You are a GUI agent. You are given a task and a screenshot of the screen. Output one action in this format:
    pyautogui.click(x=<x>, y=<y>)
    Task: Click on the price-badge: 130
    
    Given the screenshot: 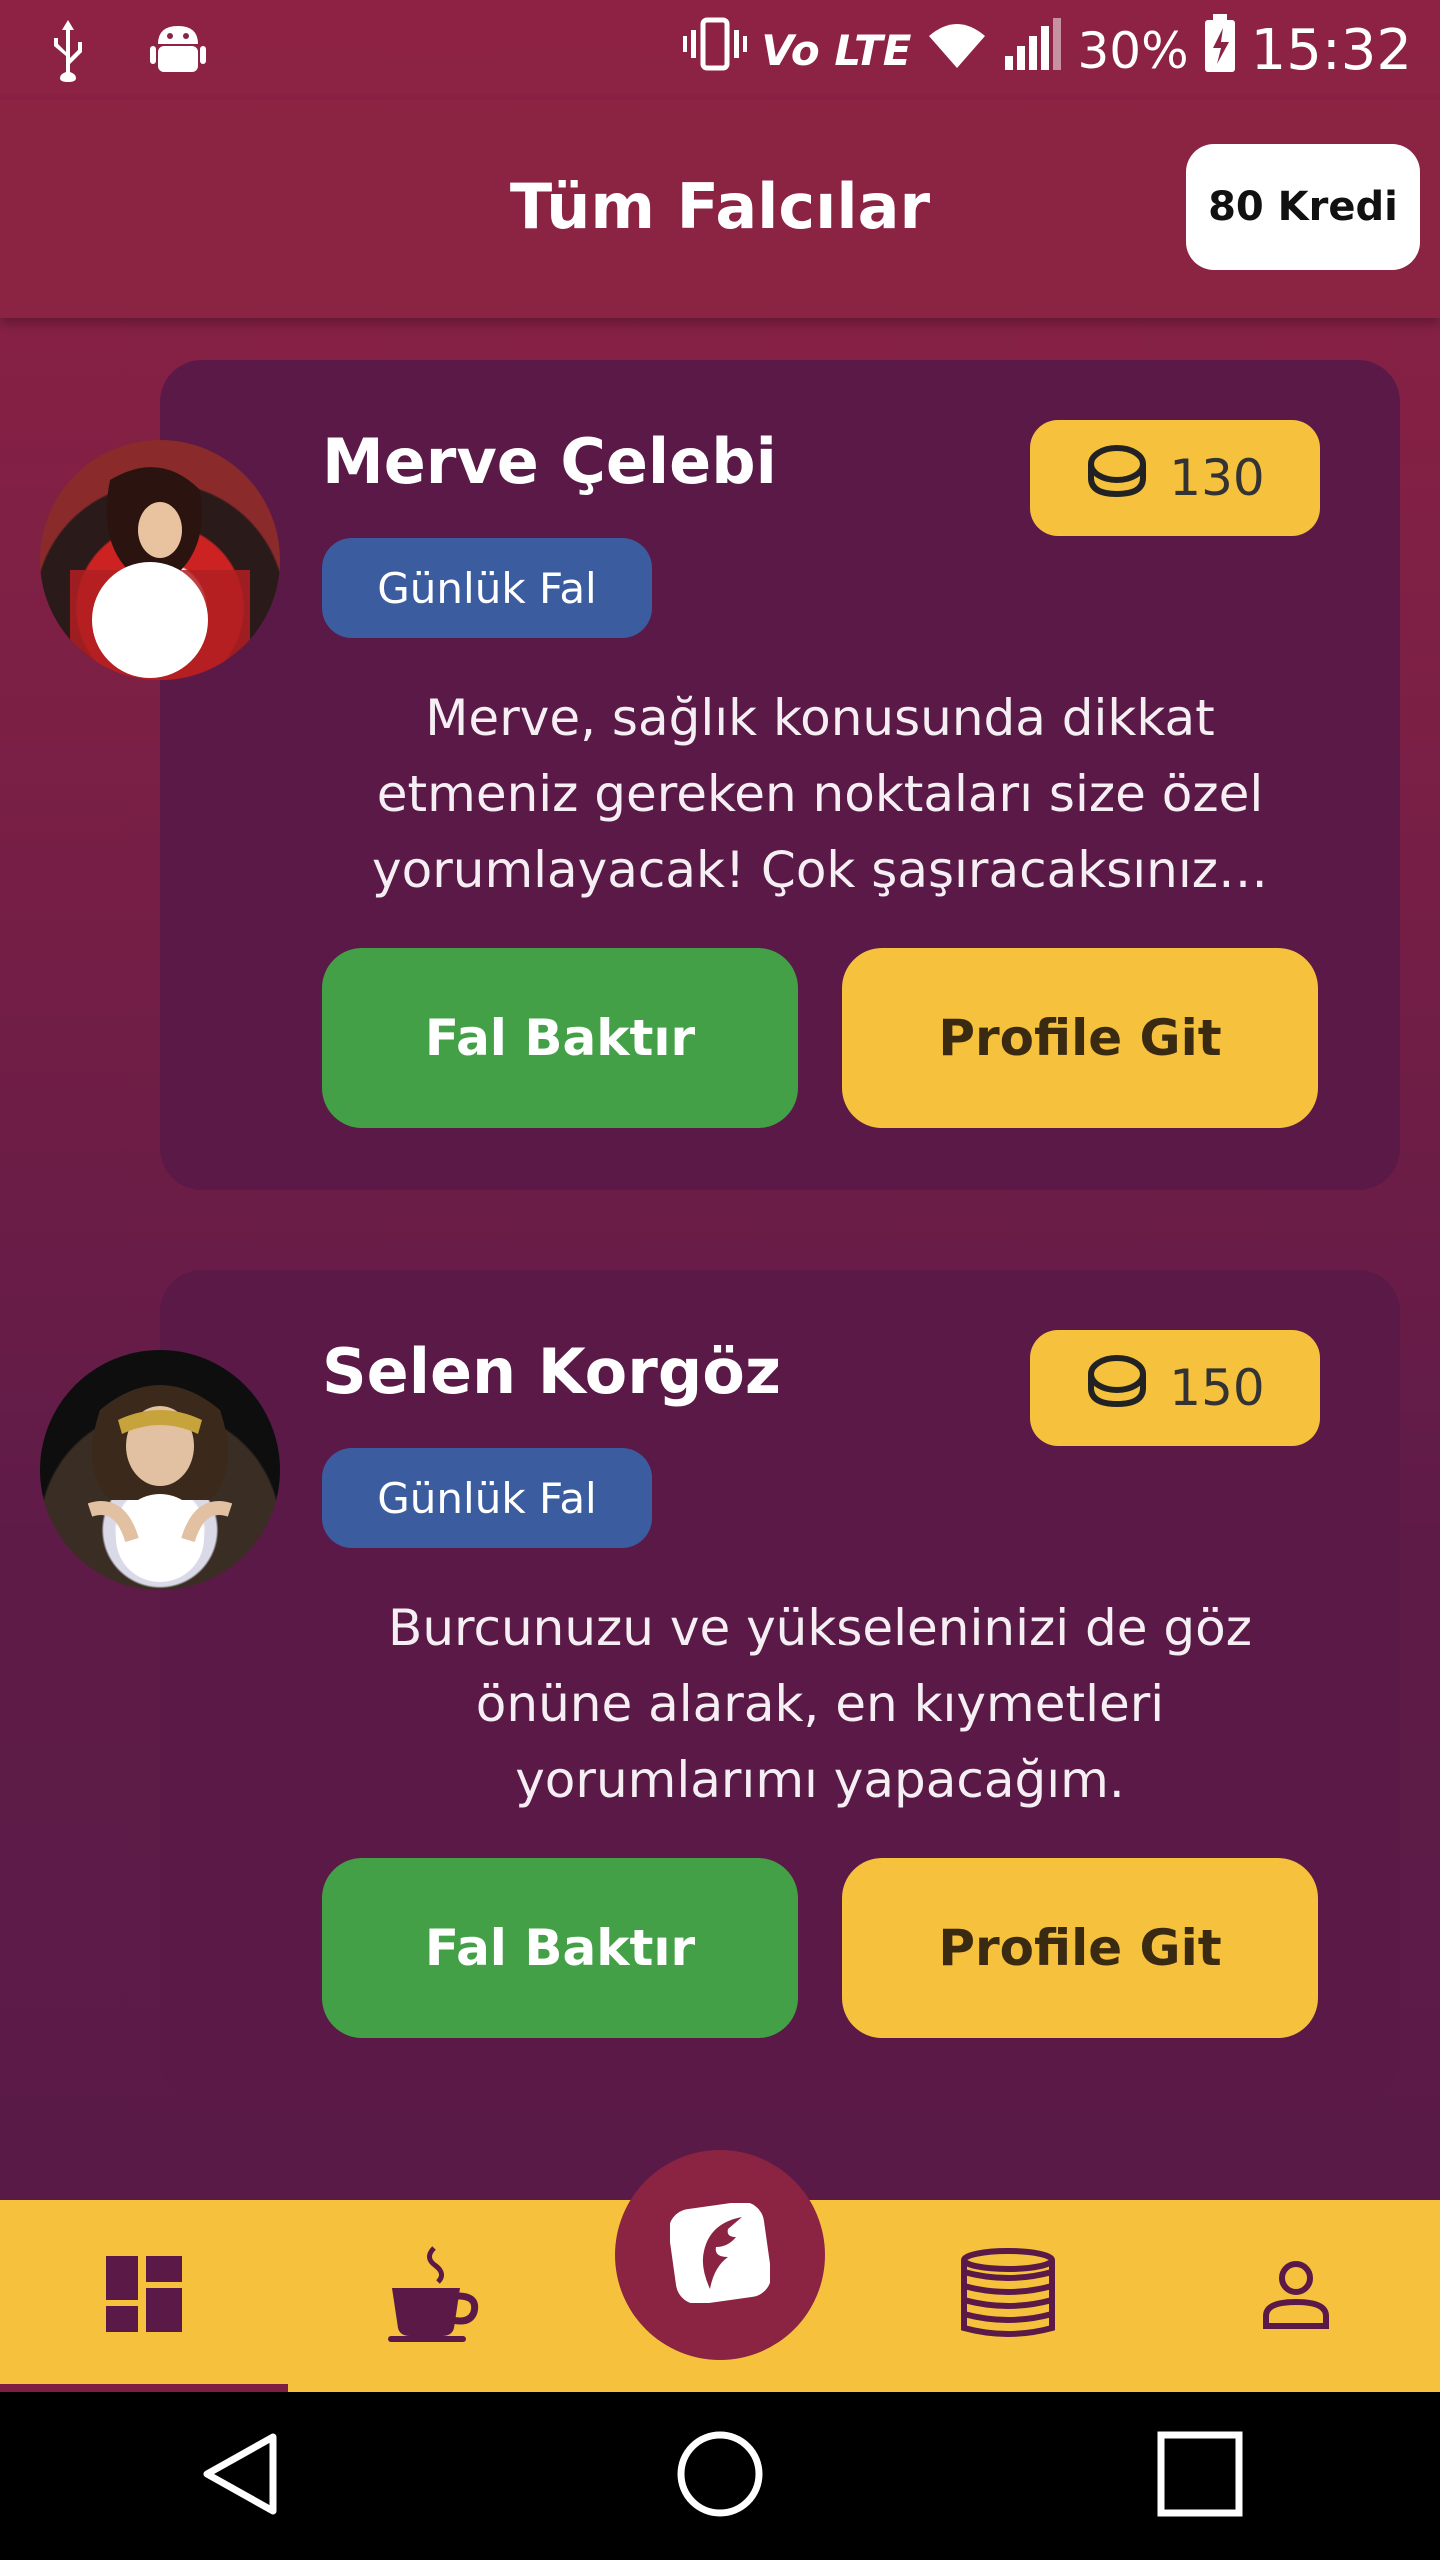 What is the action you would take?
    pyautogui.click(x=1175, y=478)
    